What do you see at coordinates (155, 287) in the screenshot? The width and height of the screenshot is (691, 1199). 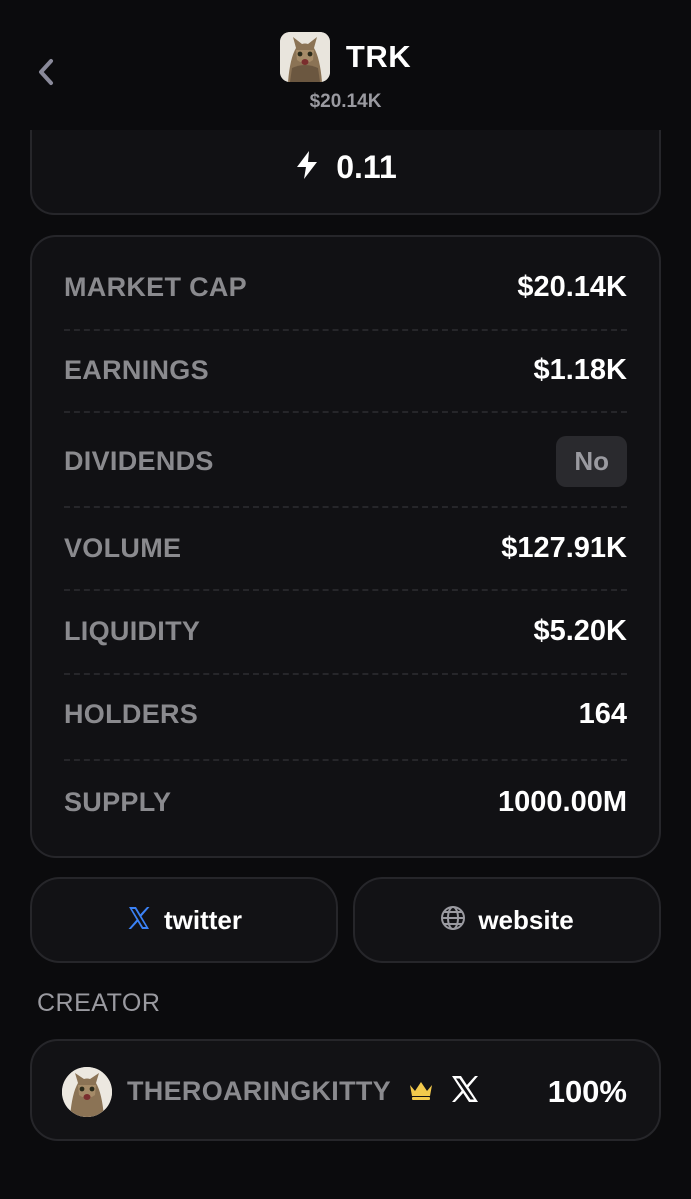 I see `stat-label: MARKET CAP` at bounding box center [155, 287].